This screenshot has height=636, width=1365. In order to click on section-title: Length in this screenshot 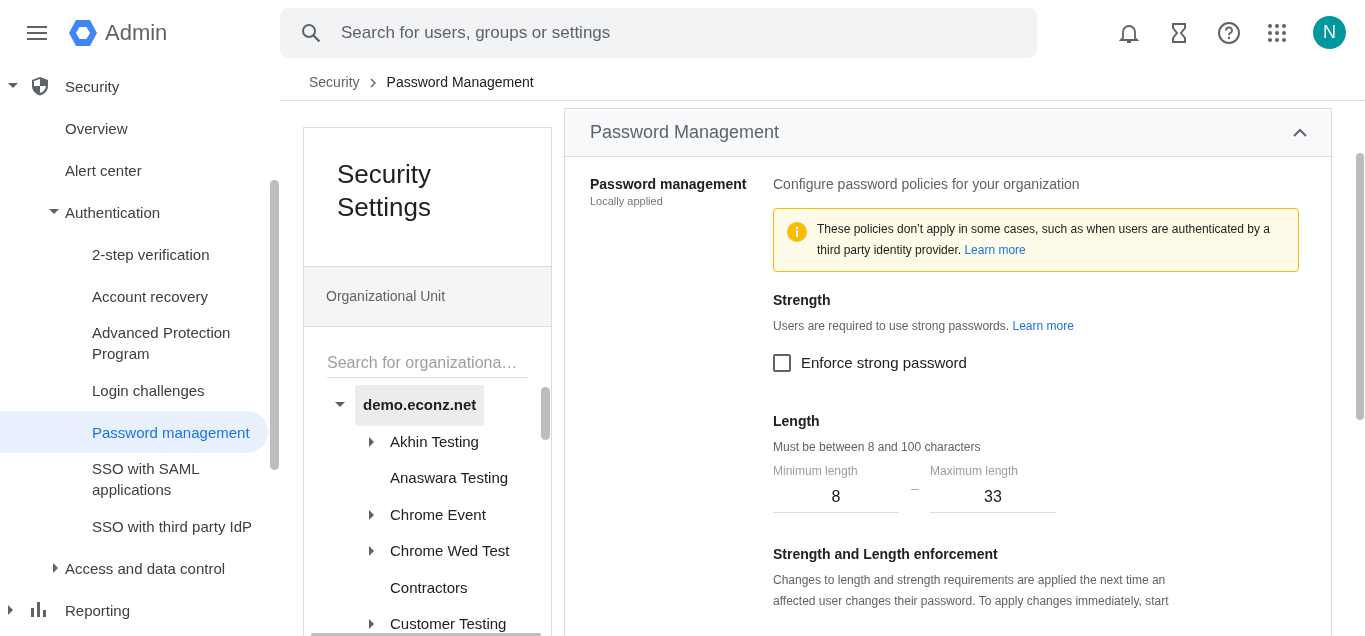, I will do `click(797, 421)`.